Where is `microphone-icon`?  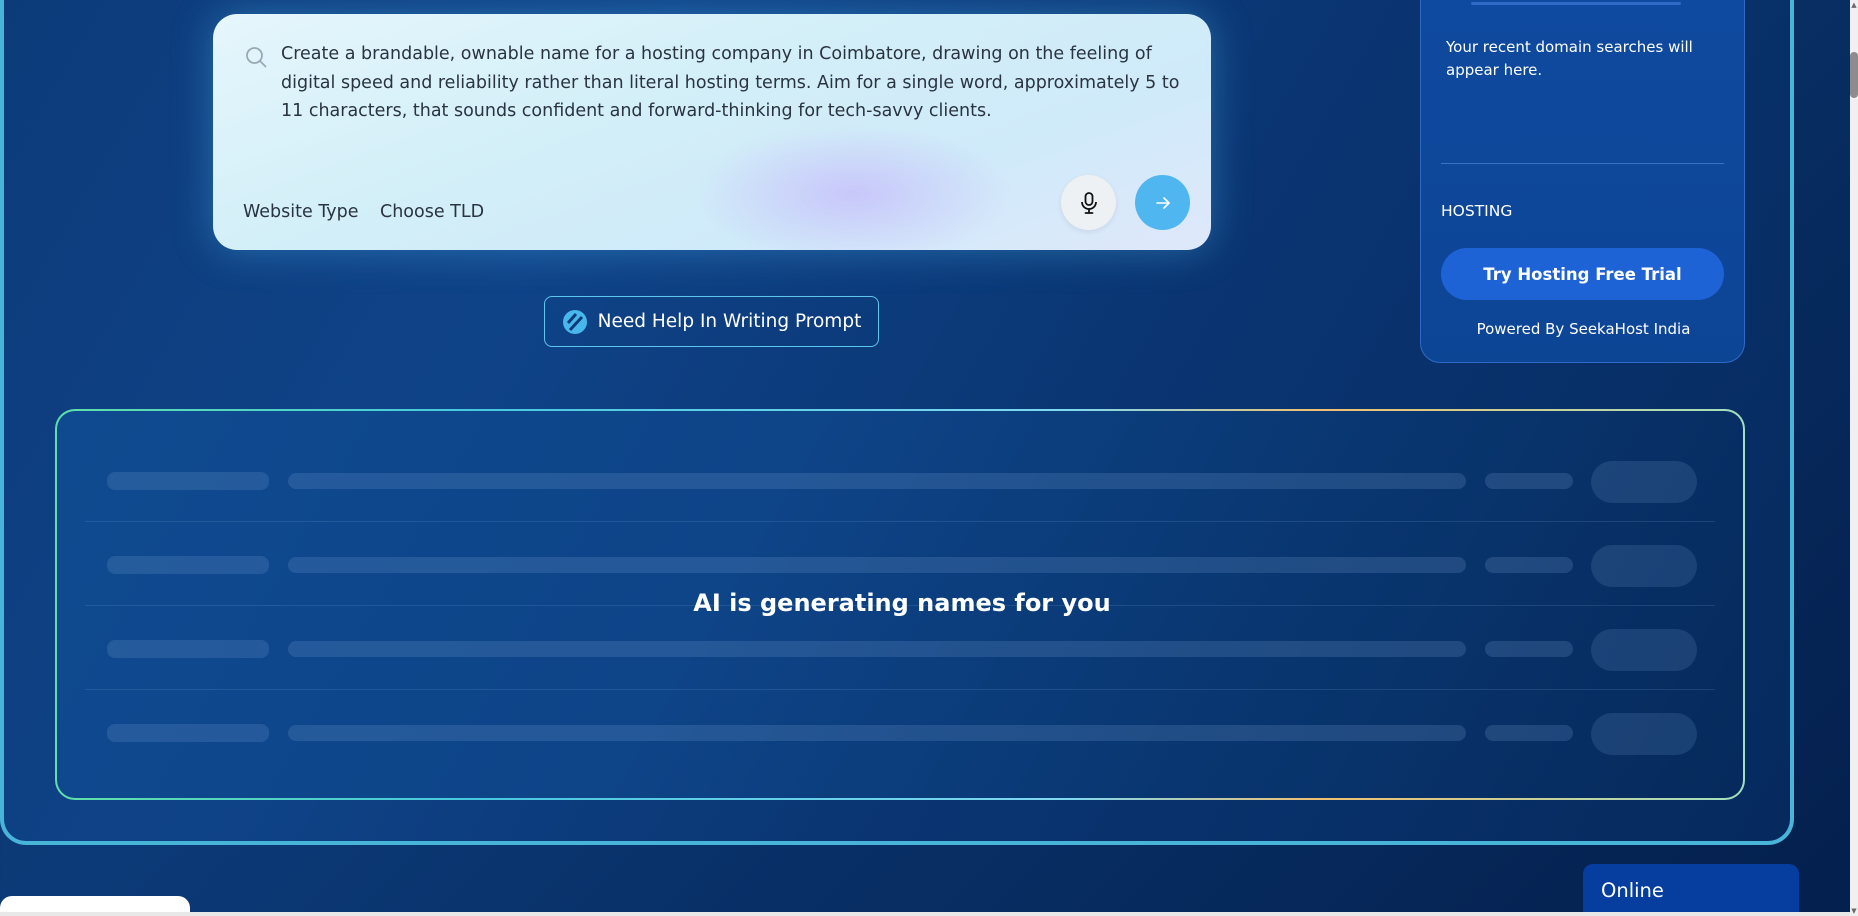
microphone-icon is located at coordinates (1088, 202).